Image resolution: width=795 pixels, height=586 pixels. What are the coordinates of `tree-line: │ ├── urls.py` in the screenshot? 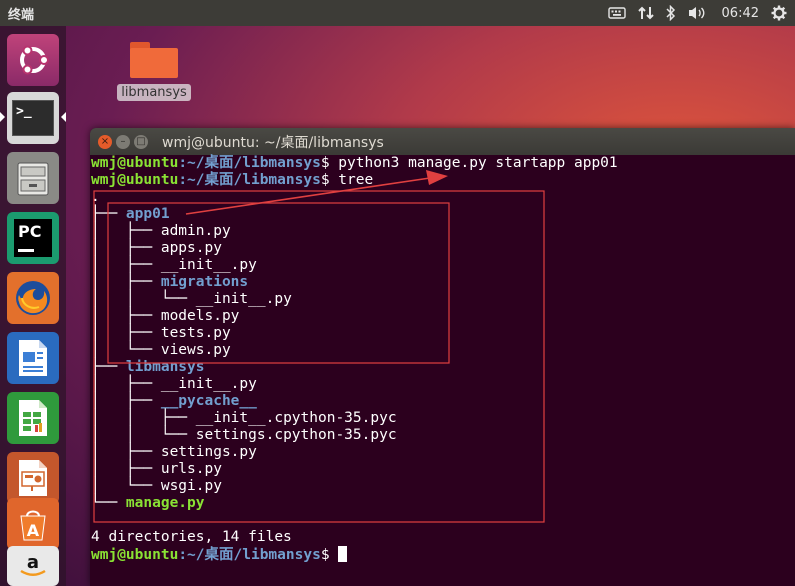 It's located at (156, 469).